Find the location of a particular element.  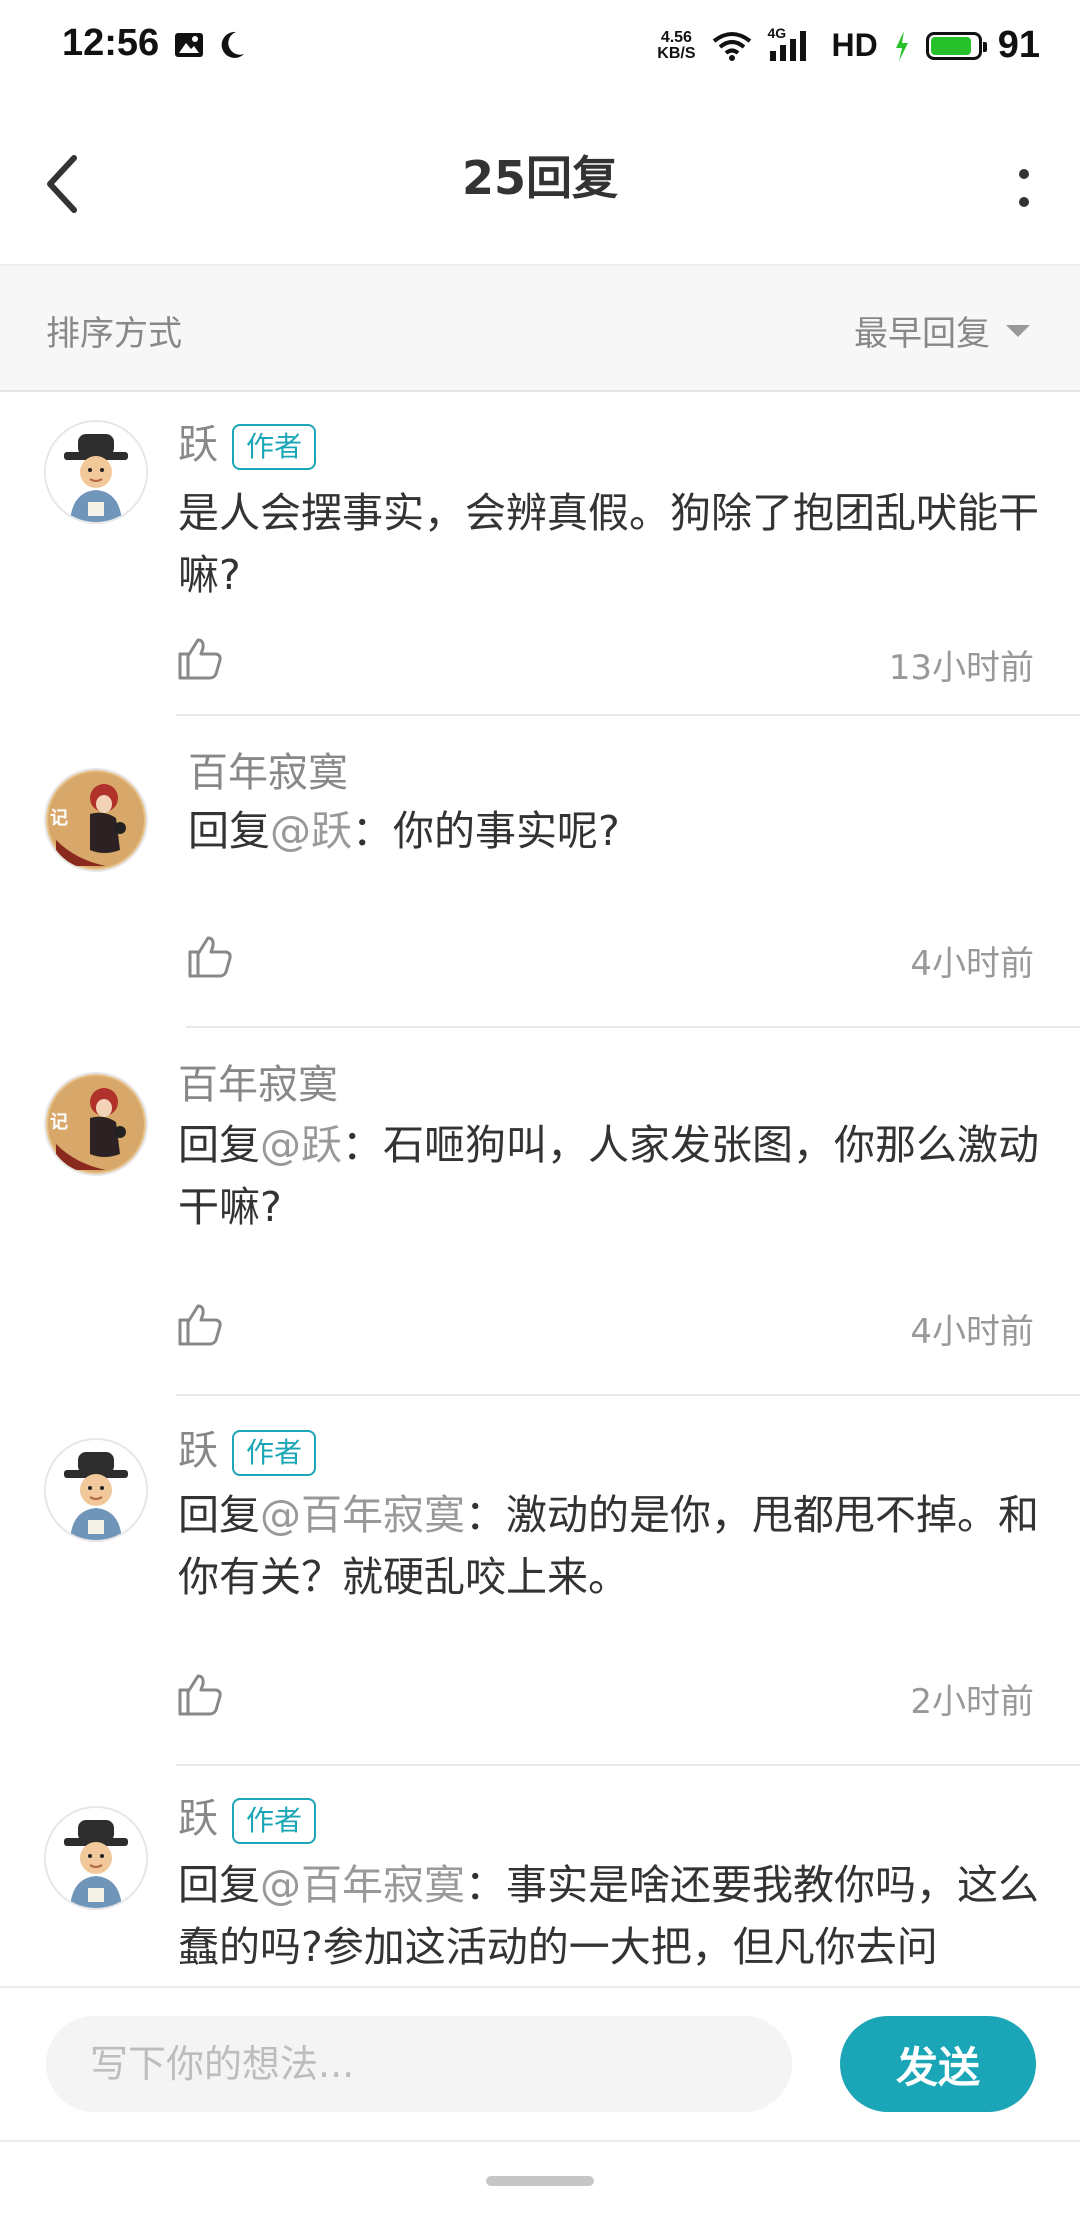

sort-label: 排序方式 is located at coordinates (114, 334).